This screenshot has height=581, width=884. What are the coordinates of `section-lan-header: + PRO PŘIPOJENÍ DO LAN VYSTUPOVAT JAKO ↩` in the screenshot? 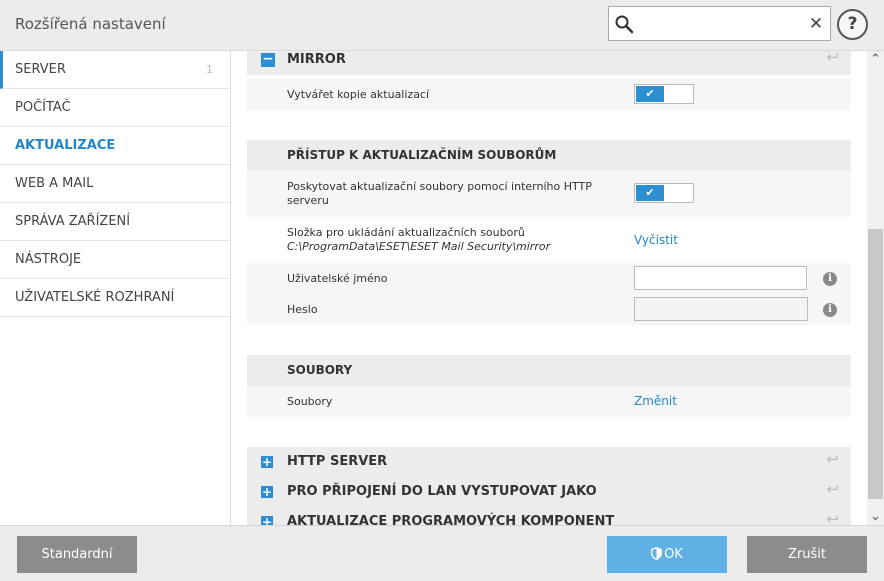 It's located at (549, 492).